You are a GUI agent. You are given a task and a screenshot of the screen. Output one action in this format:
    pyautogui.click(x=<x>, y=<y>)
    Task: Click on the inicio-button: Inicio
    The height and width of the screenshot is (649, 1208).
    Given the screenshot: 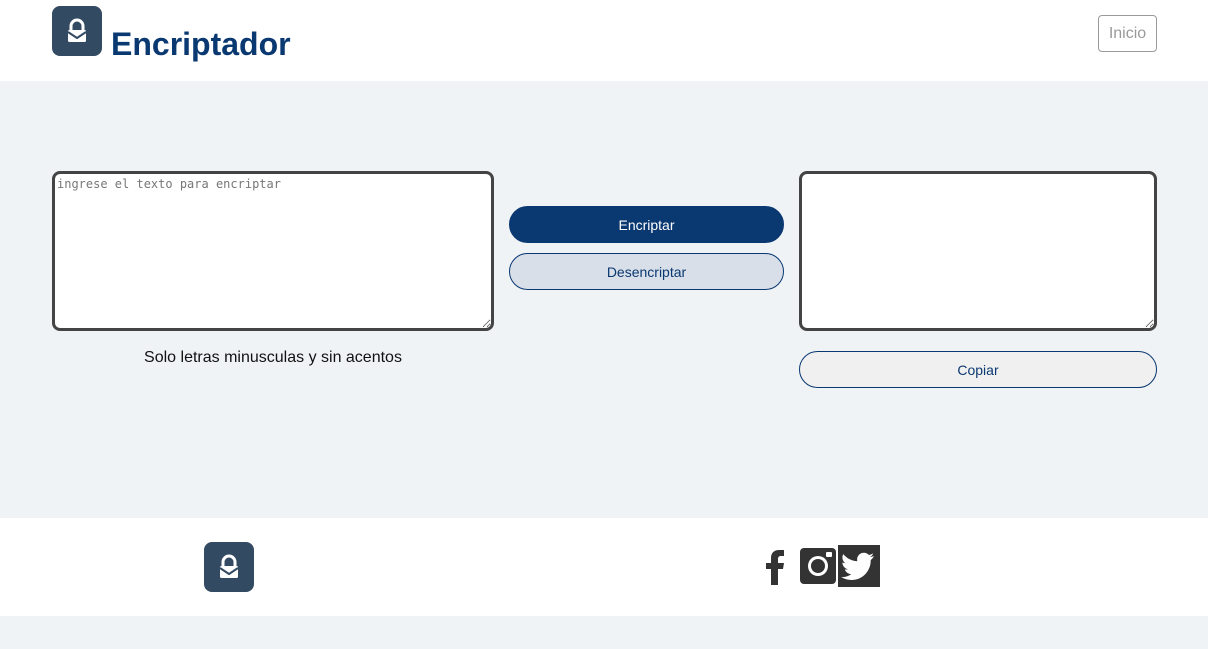 What is the action you would take?
    pyautogui.click(x=1127, y=33)
    